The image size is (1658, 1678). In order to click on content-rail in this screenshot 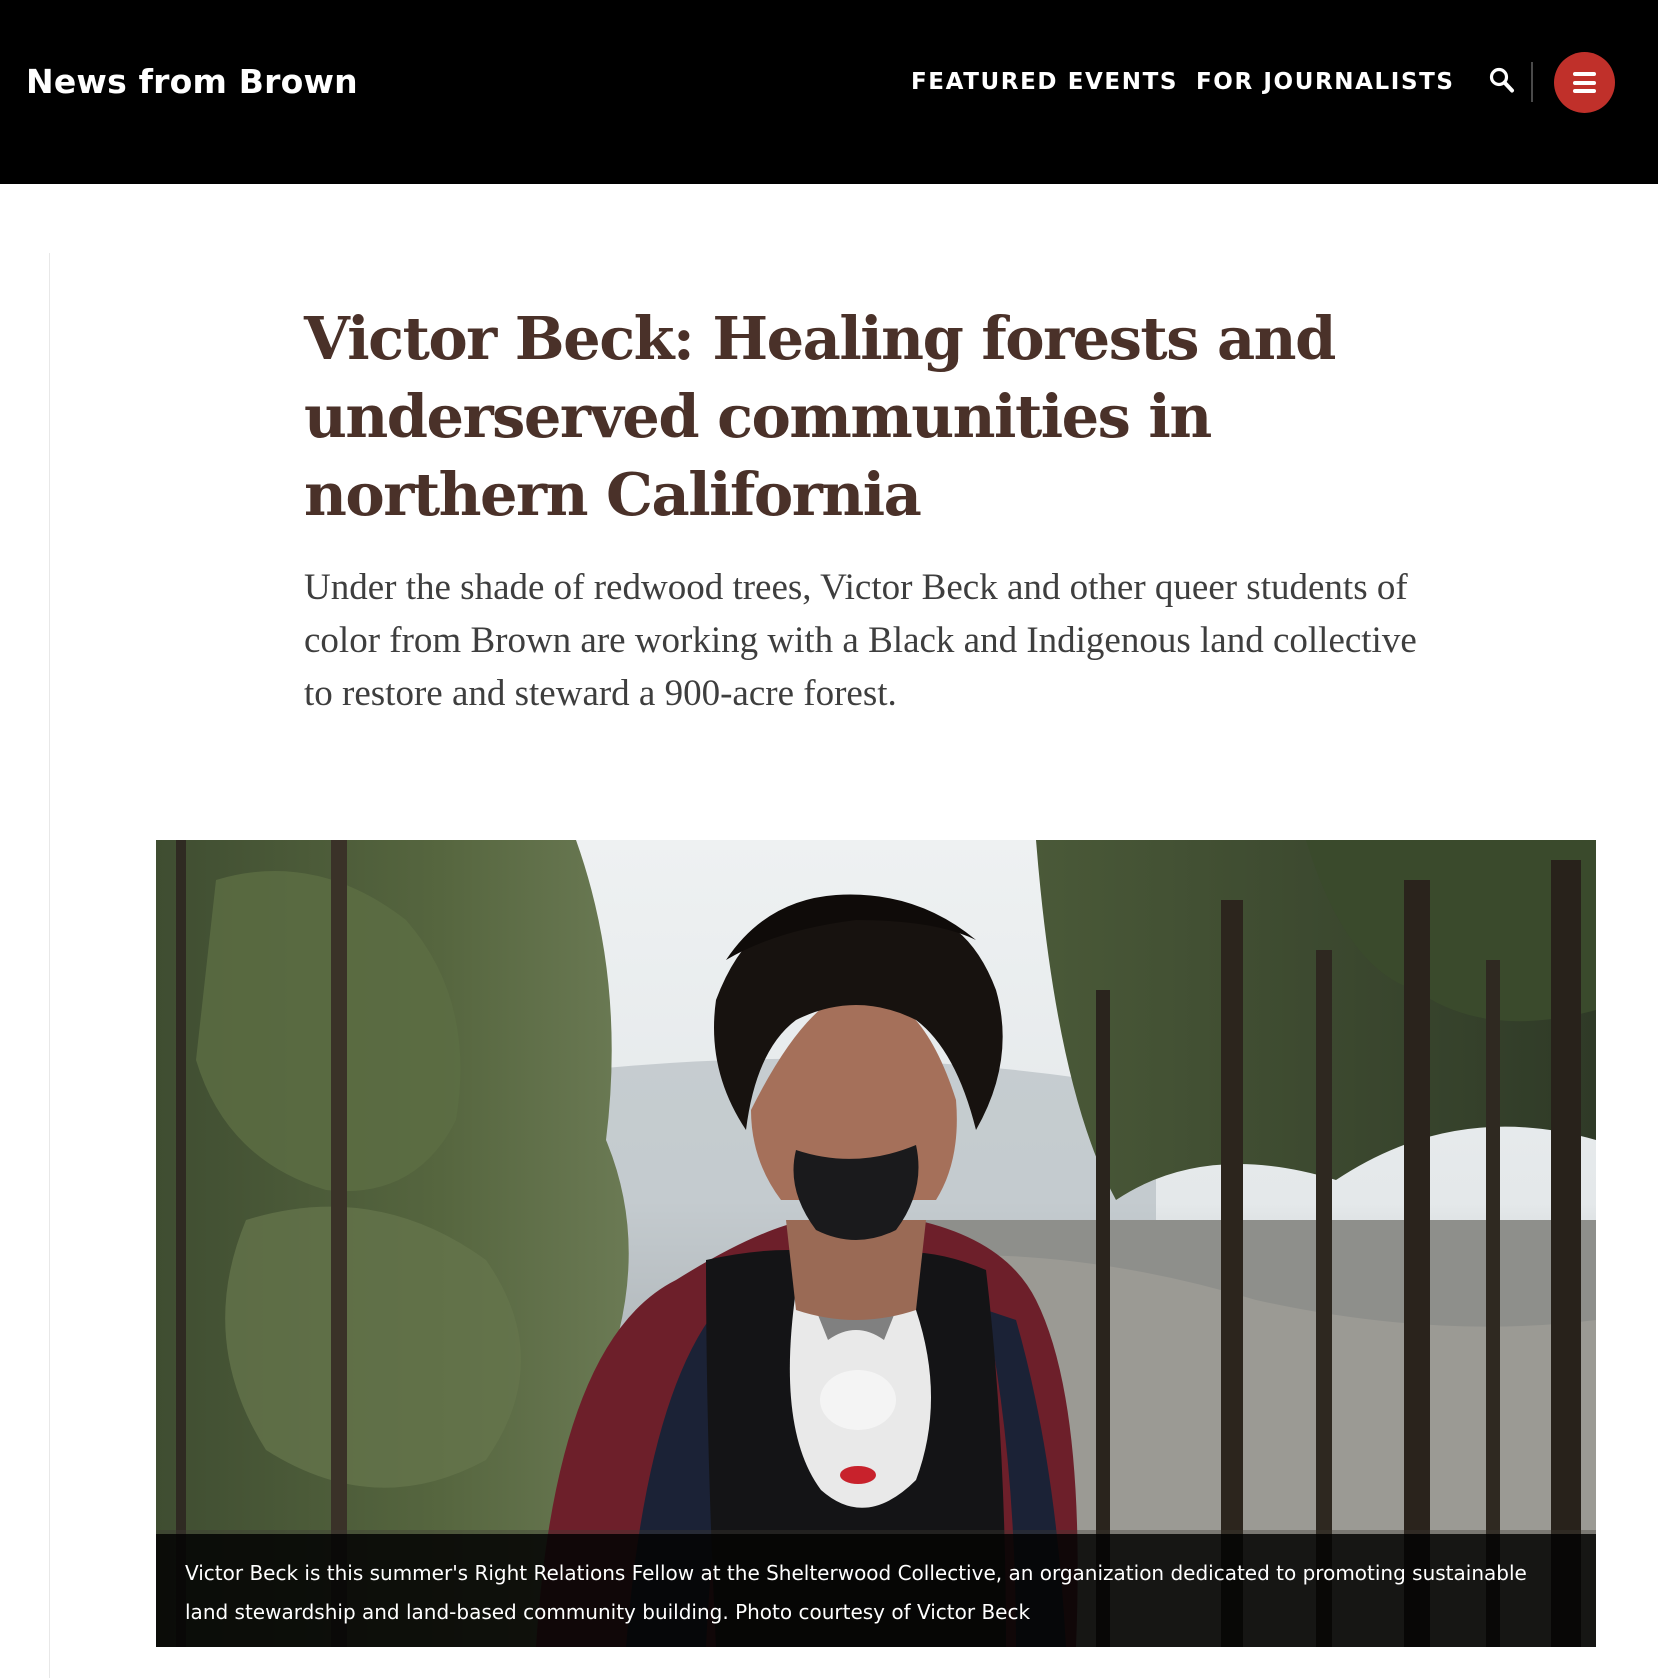, I will do `click(49, 965)`.